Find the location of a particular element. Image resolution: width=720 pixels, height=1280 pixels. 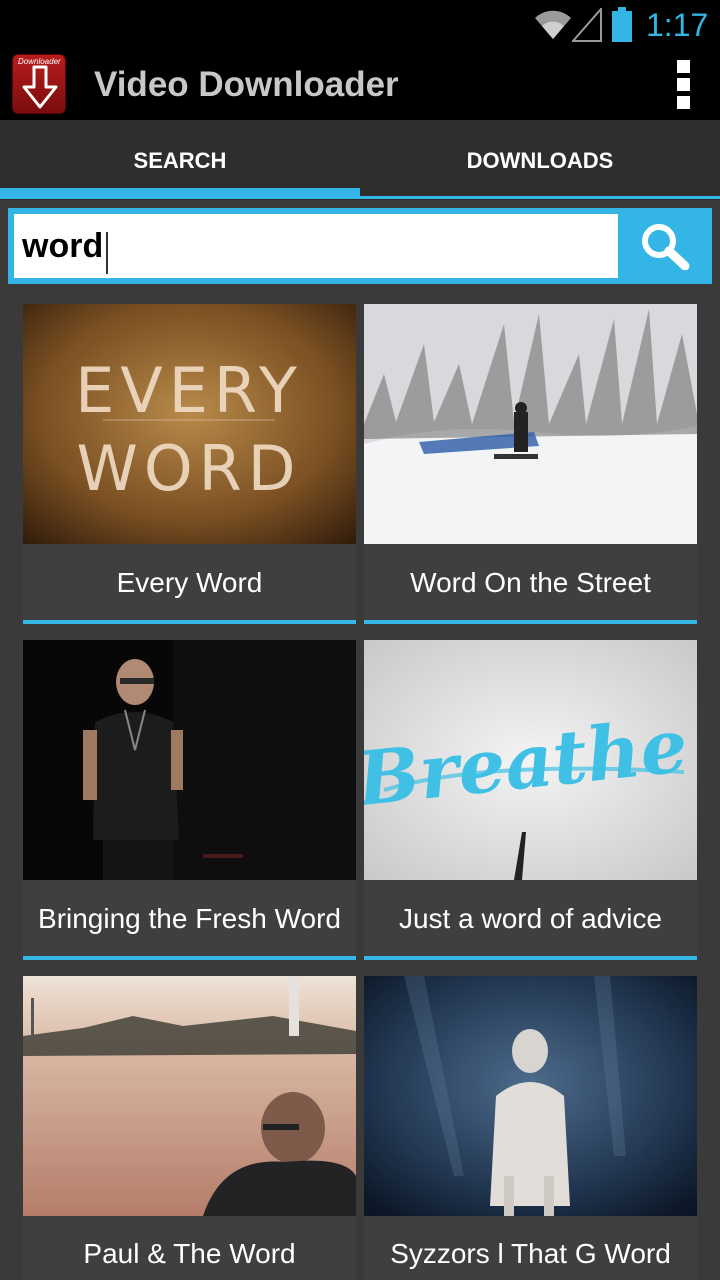

app-title: Video Downloader is located at coordinates (246, 84).